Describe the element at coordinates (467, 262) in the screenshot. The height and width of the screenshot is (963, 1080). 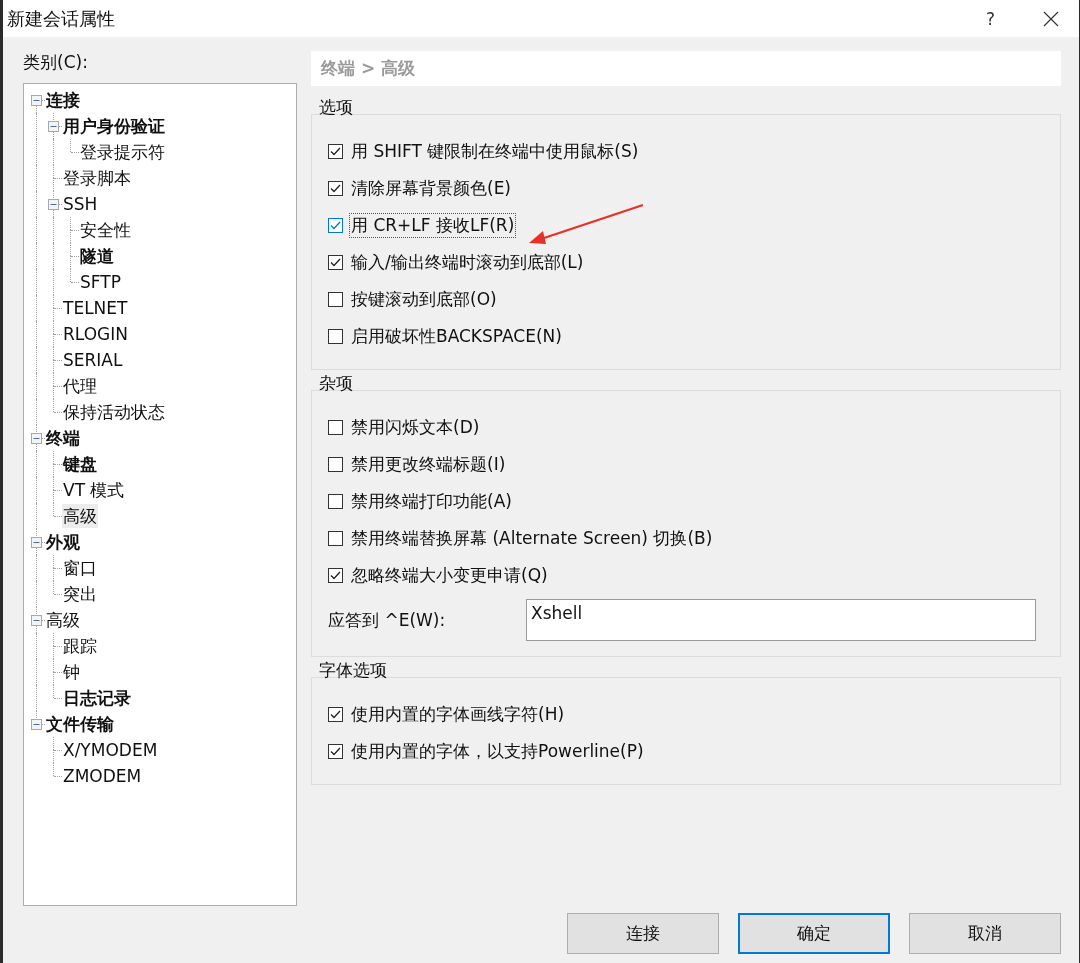
I see `option-label: 输入/输出终端时滚动到底部(L)` at that location.